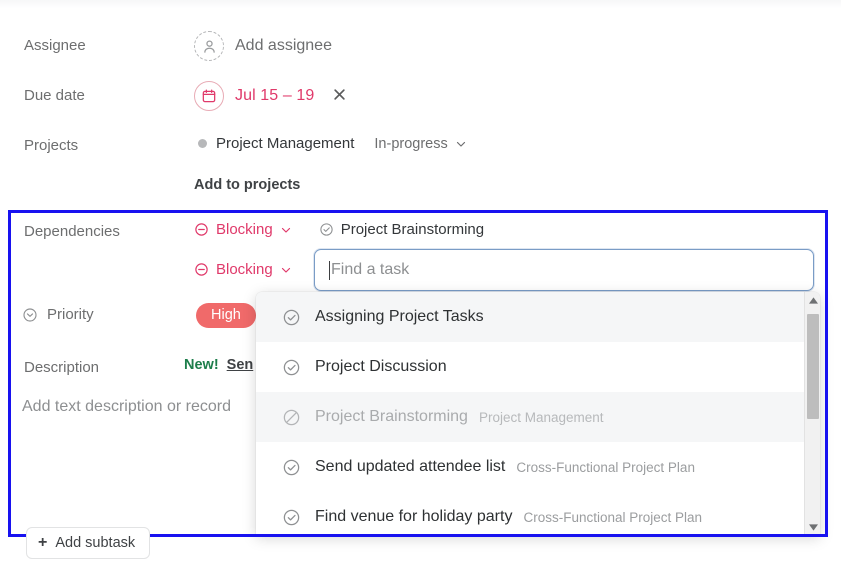  I want to click on dropdown-item-1: Project Discussion, so click(530, 367).